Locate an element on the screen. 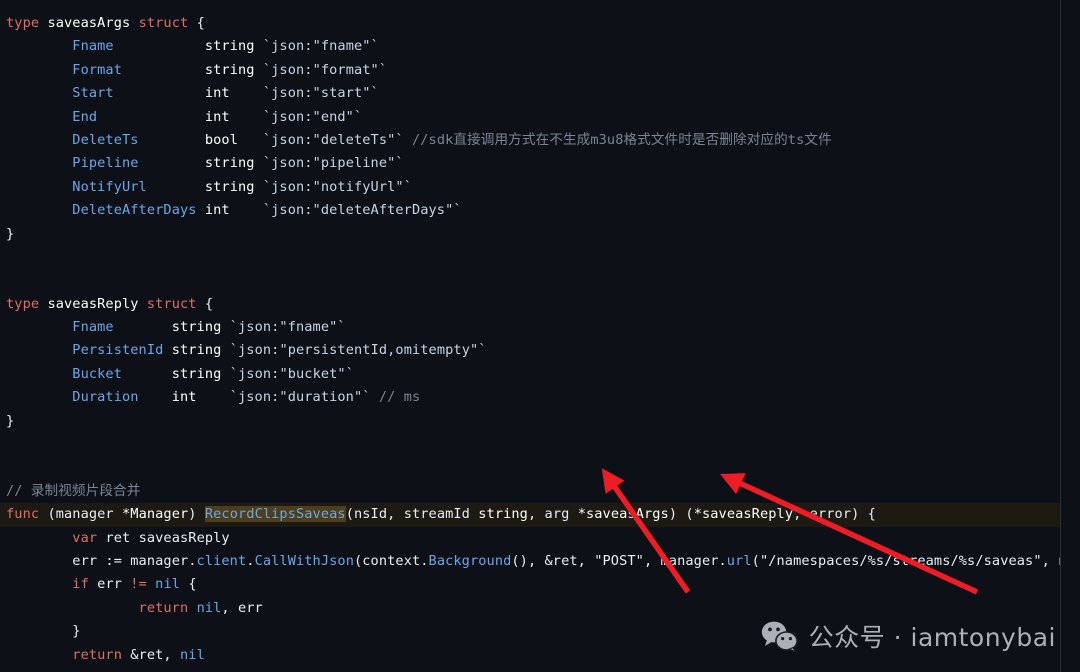 The height and width of the screenshot is (672, 1080). function-name-highlight: RecordClipsSaveas is located at coordinates (275, 514).